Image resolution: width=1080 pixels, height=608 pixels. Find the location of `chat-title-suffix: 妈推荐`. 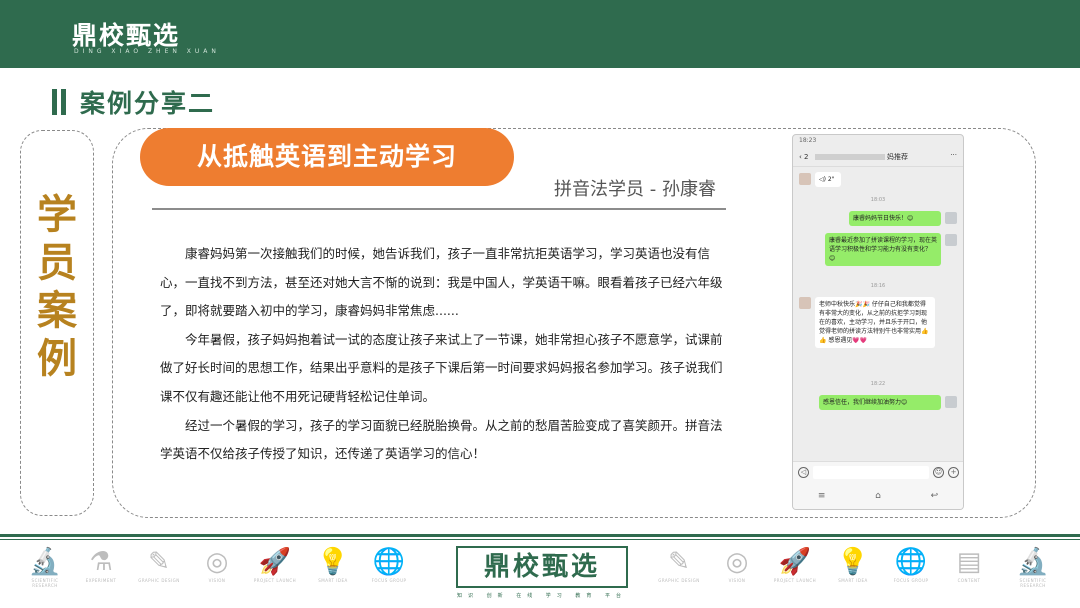

chat-title-suffix: 妈推荐 is located at coordinates (897, 157).